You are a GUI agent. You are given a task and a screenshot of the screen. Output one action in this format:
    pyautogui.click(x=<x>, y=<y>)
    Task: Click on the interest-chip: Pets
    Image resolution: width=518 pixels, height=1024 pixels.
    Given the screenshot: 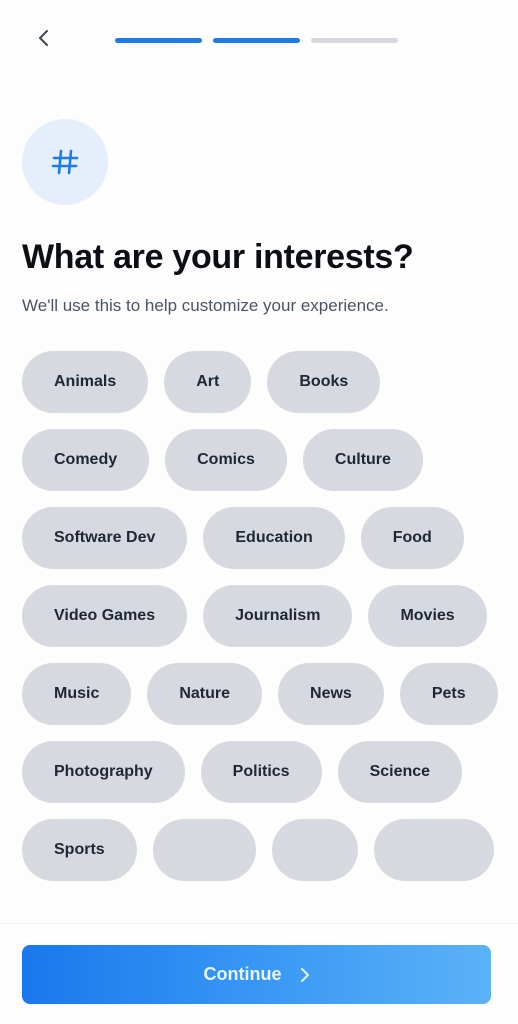 What is the action you would take?
    pyautogui.click(x=448, y=694)
    